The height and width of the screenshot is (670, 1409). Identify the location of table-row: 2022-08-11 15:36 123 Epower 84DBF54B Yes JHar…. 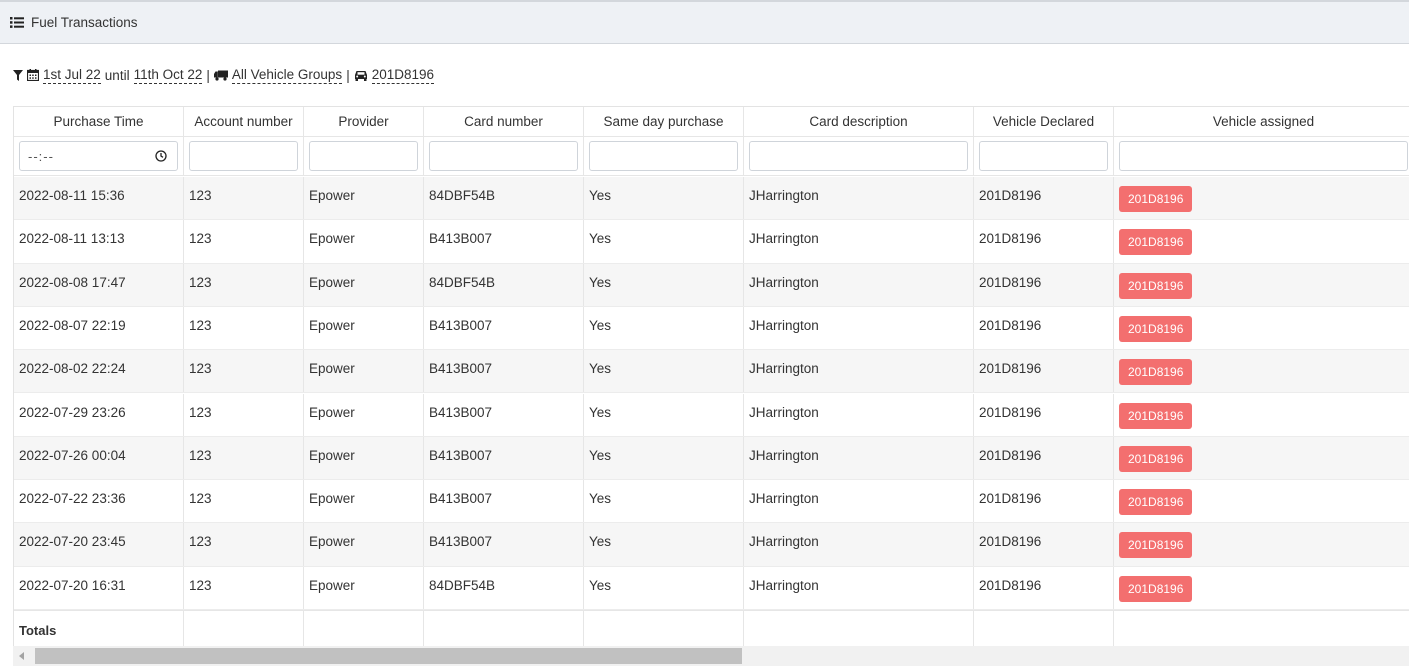
(711, 199).